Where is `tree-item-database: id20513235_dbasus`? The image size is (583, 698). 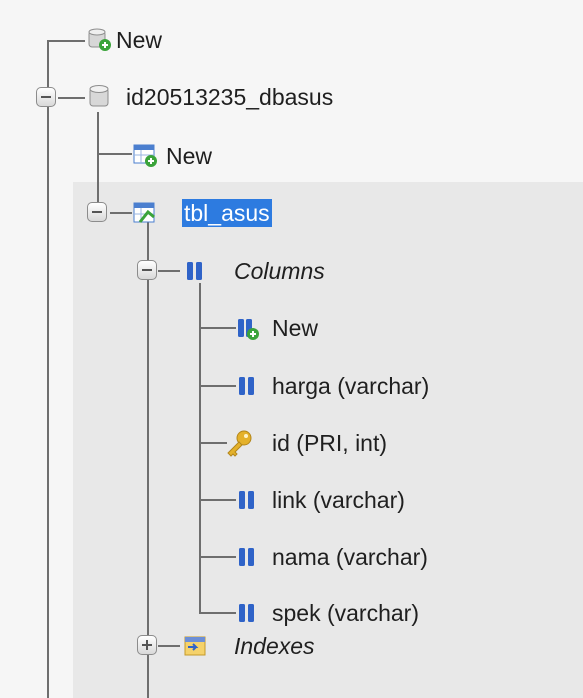
tree-item-database: id20513235_dbasus is located at coordinates (262, 98).